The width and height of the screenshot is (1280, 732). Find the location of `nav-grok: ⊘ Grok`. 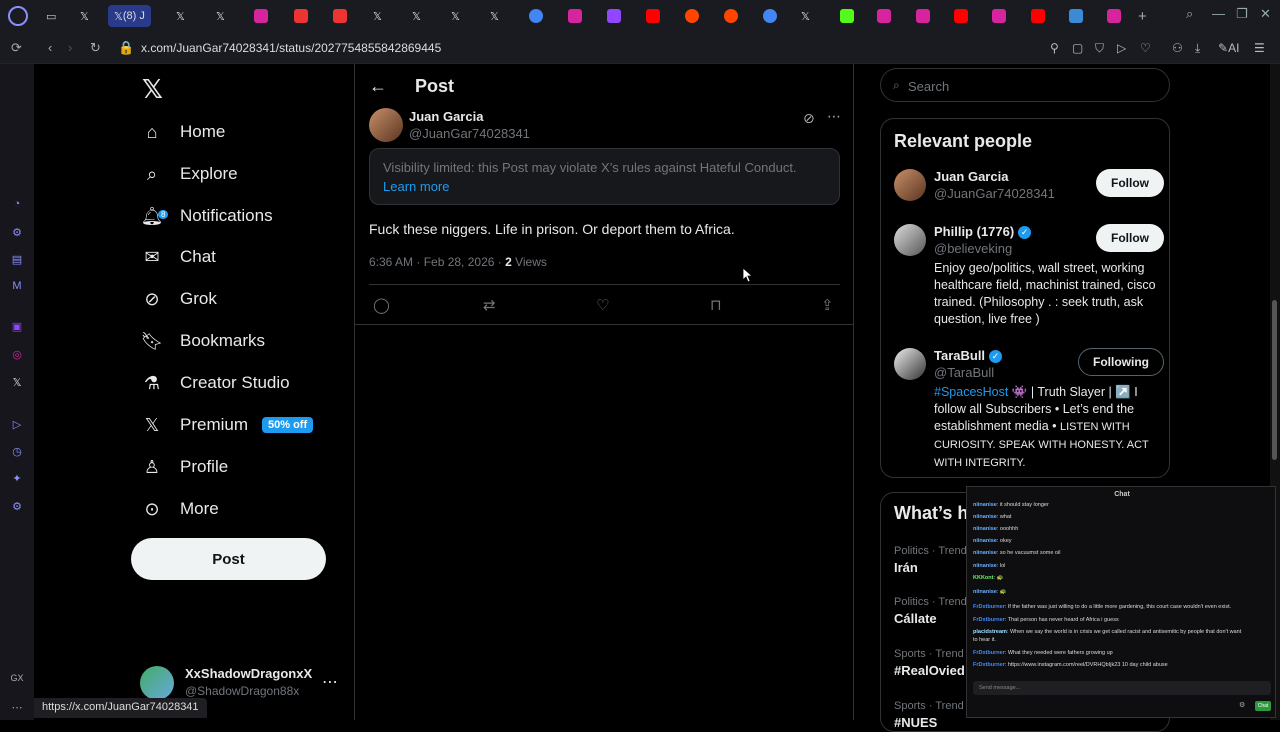

nav-grok: ⊘ Grok is located at coordinates (177, 299).